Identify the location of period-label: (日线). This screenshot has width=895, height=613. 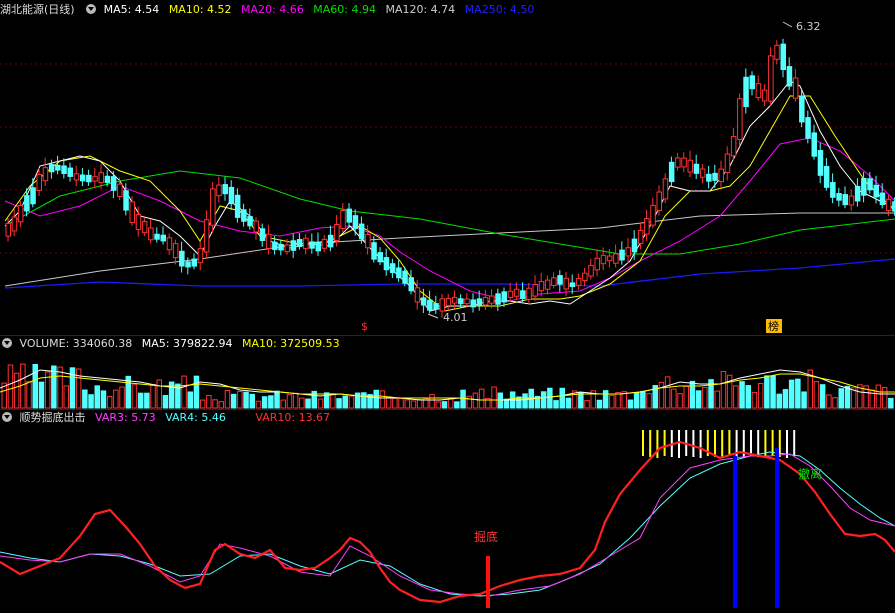
(59, 9).